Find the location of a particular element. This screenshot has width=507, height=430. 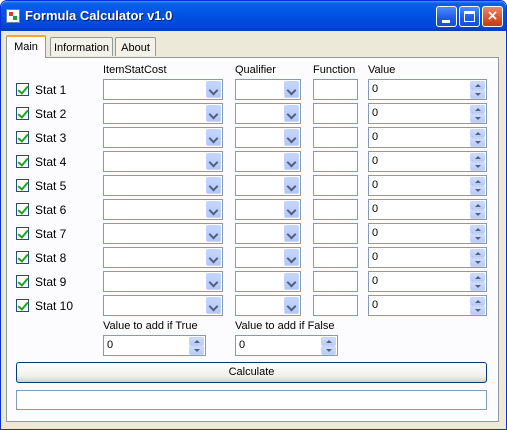

maximize-button is located at coordinates (469, 16).